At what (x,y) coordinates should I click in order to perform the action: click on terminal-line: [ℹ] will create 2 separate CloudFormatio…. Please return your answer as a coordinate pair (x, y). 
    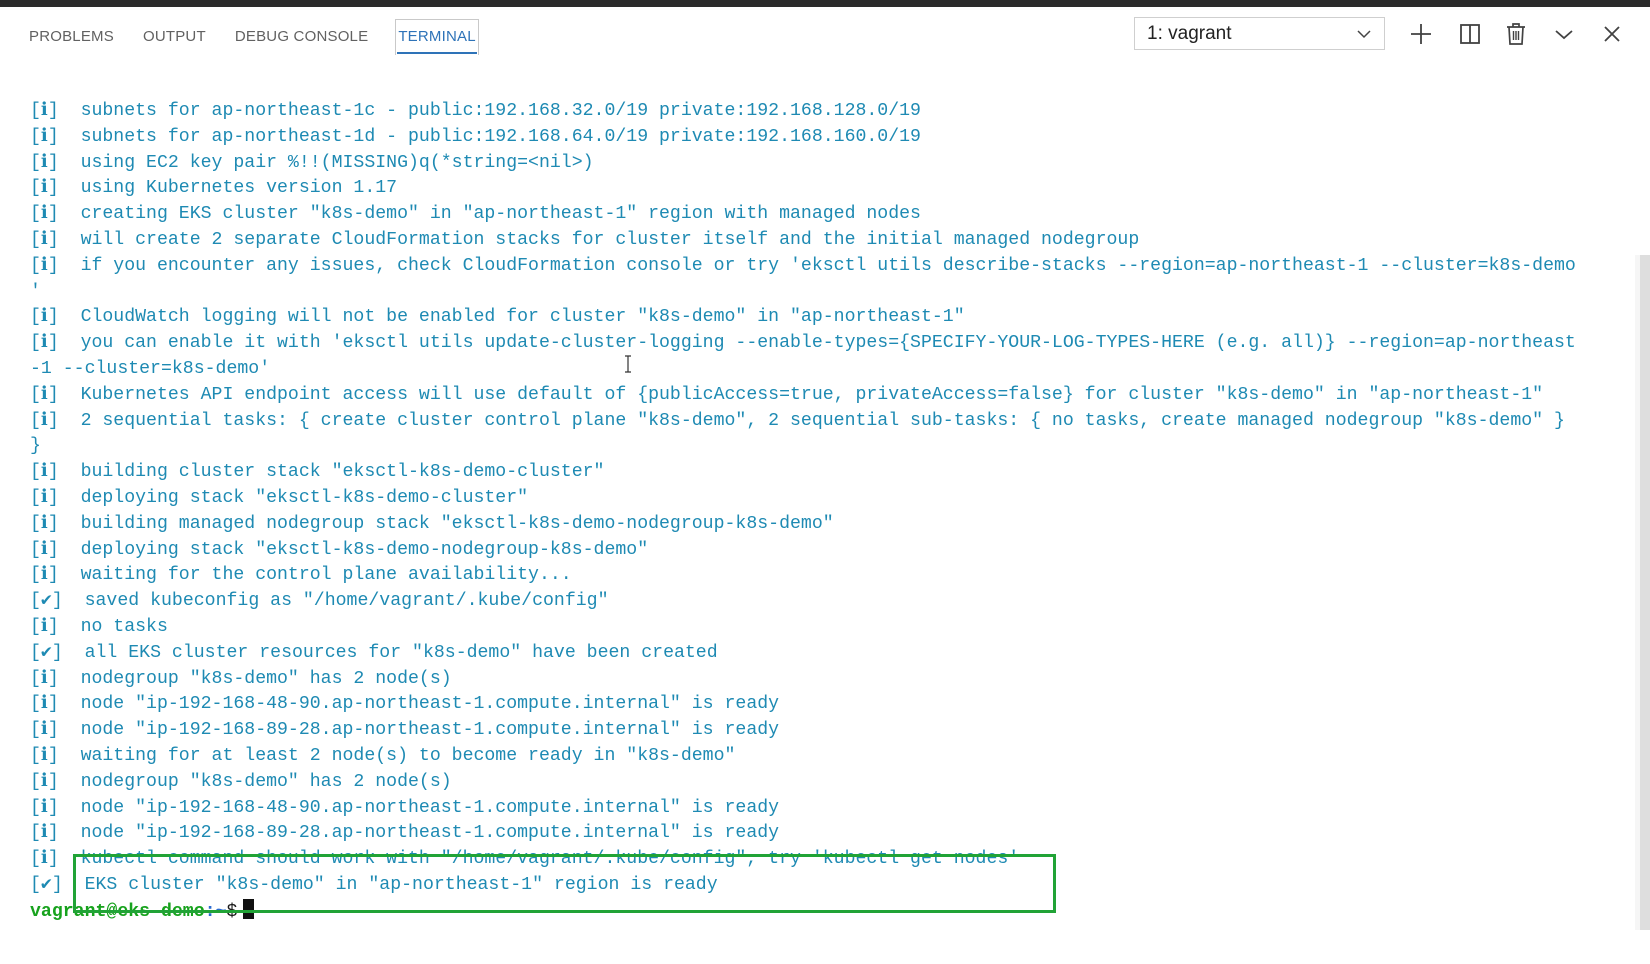
    Looking at the image, I should click on (585, 239).